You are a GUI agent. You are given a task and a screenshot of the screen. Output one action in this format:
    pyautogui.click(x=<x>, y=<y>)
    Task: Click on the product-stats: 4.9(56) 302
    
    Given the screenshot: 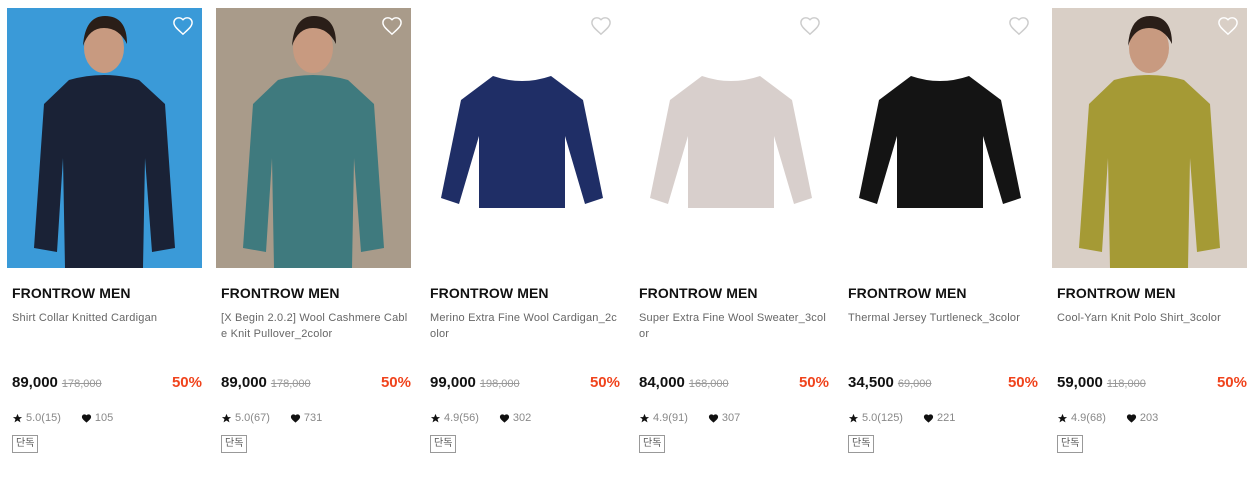 What is the action you would take?
    pyautogui.click(x=525, y=418)
    